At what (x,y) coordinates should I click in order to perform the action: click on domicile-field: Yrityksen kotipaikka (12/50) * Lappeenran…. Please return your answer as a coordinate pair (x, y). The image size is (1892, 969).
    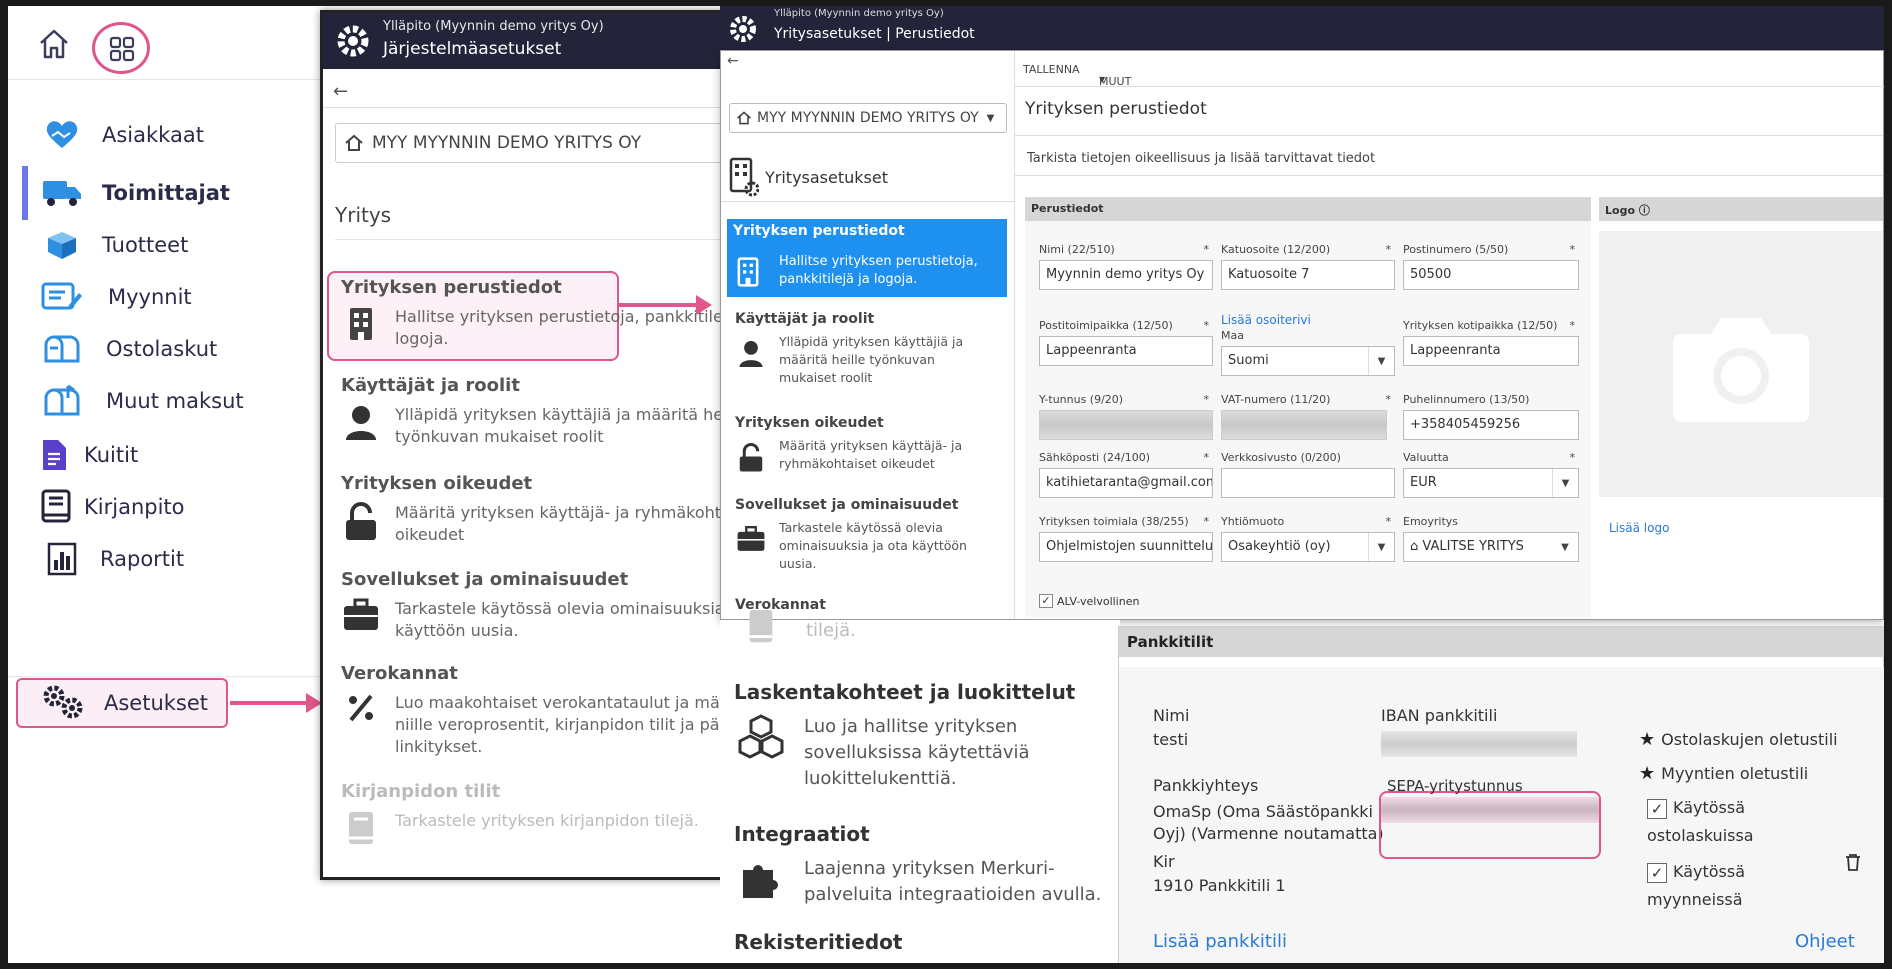
    Looking at the image, I should click on (1491, 342).